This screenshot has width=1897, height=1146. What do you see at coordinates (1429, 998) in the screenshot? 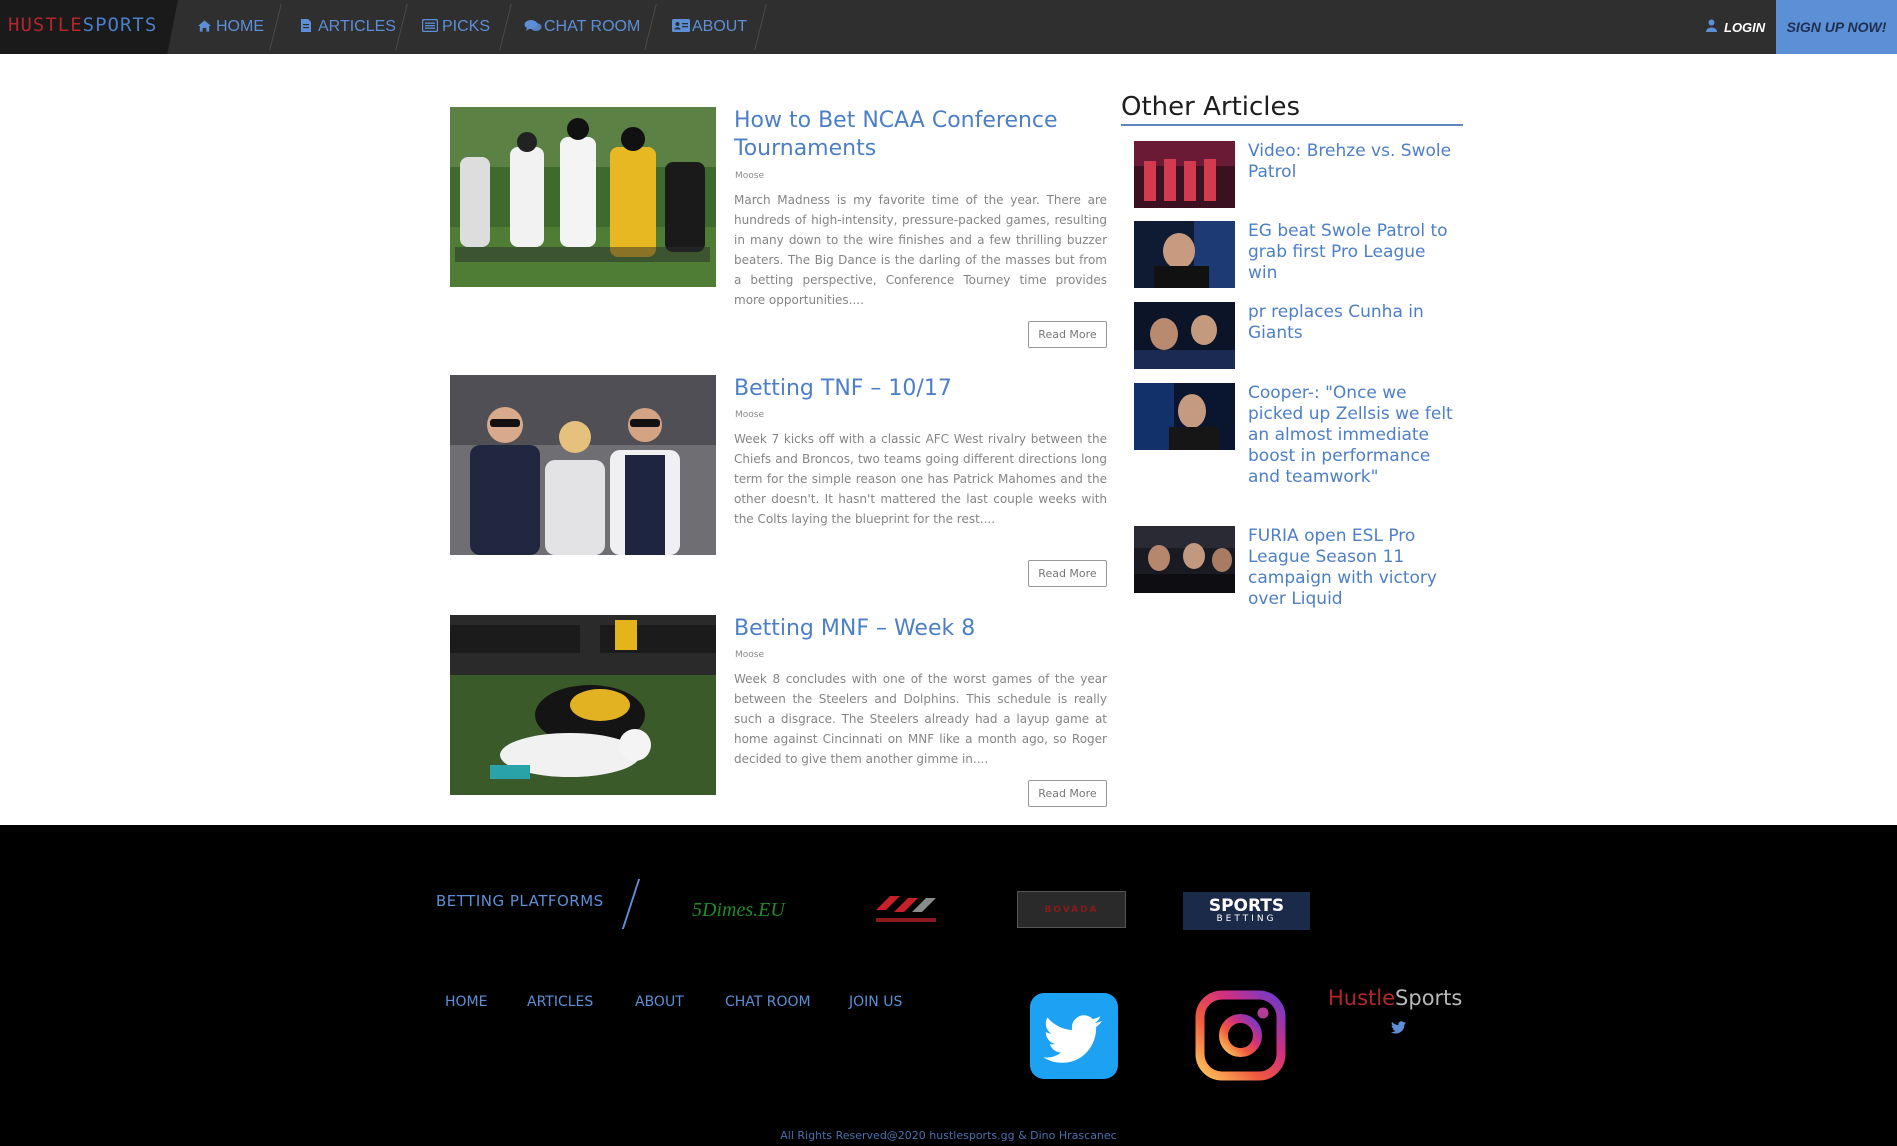
I see `footer-brand-sports: Sports` at bounding box center [1429, 998].